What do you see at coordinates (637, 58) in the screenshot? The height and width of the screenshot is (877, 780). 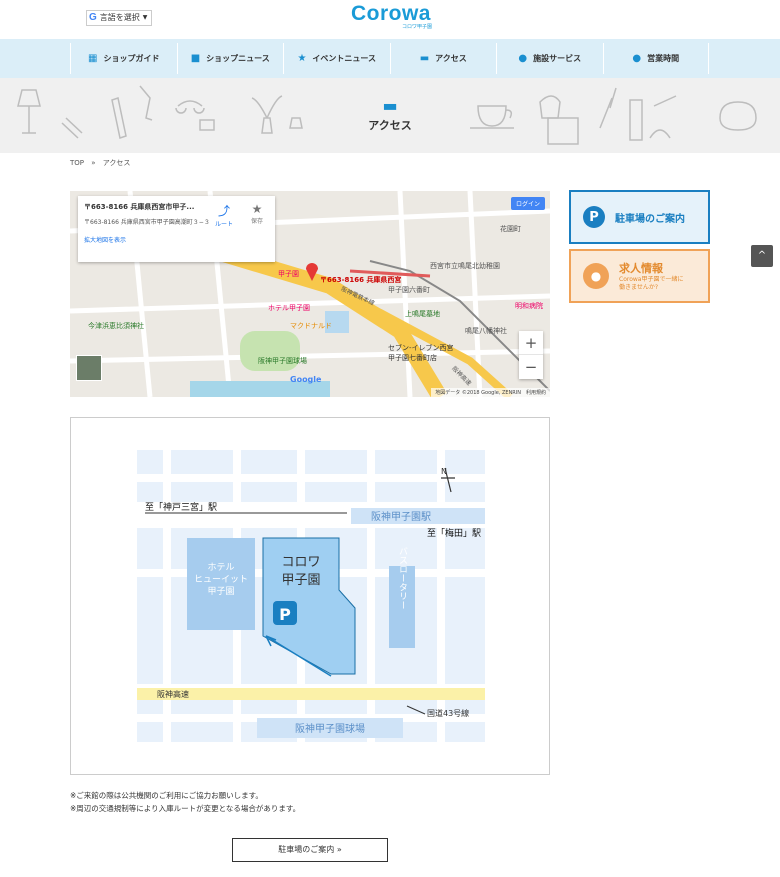 I see `check-icon: ●` at bounding box center [637, 58].